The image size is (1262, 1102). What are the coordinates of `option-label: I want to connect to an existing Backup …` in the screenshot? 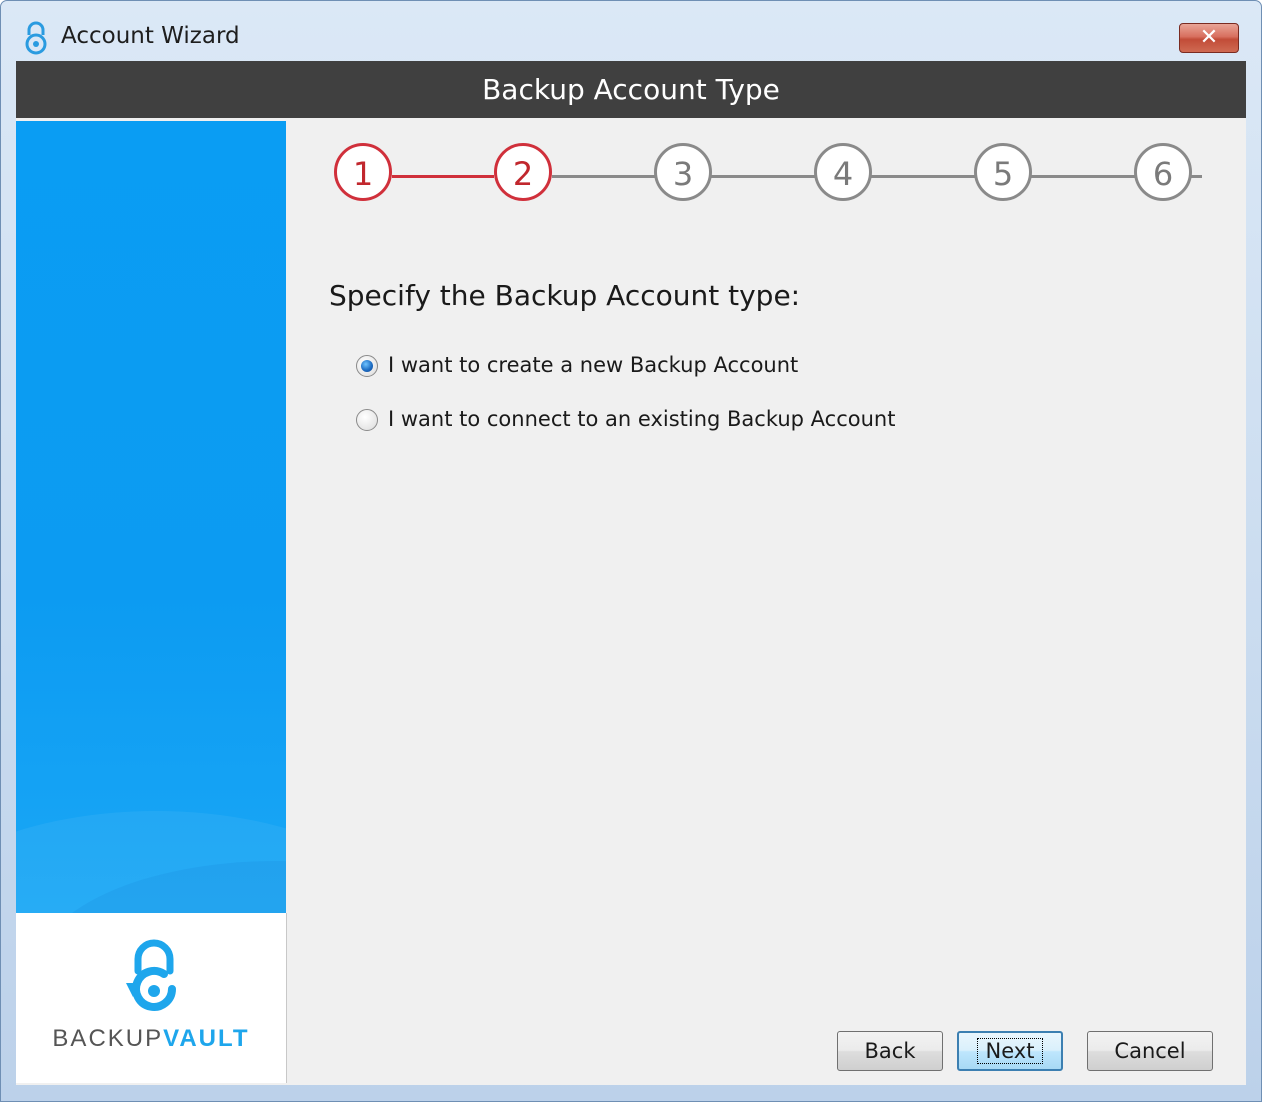 It's located at (641, 419).